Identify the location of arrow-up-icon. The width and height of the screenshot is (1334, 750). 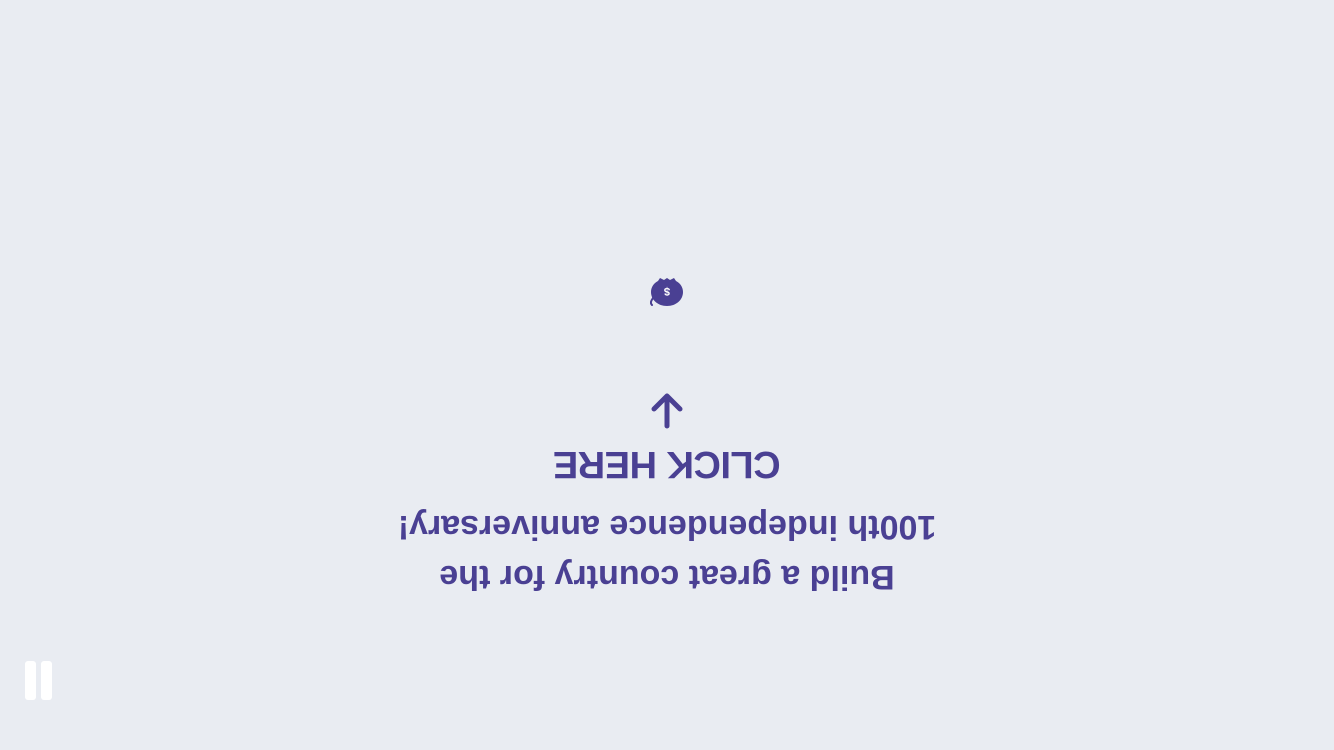
(667, 411).